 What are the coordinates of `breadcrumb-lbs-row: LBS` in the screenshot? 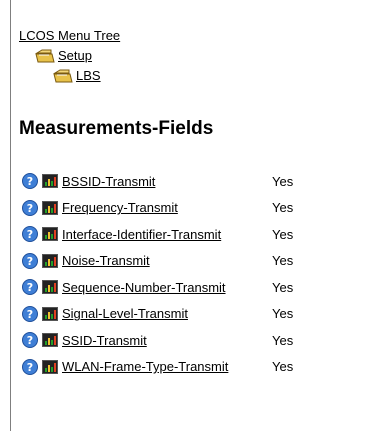 It's located at (69, 76).